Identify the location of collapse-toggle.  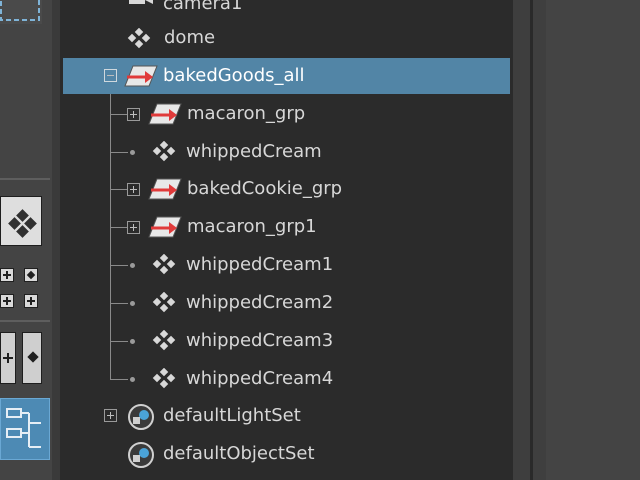
(110, 75).